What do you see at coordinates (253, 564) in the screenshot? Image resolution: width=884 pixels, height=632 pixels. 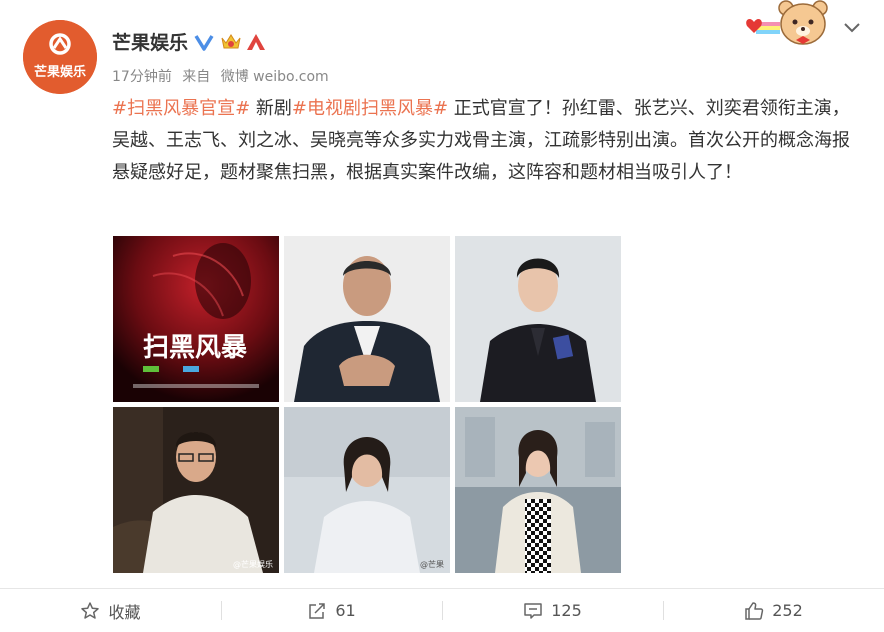 I see `watermark-text: @芒果娱乐` at bounding box center [253, 564].